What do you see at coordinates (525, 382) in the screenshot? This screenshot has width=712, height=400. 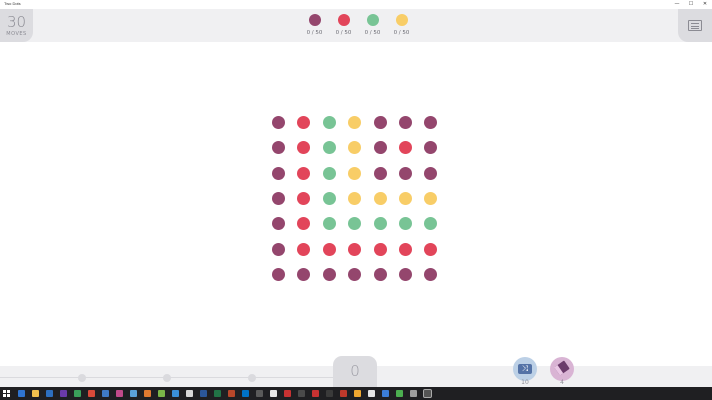 I see `shrinker-count: 10` at bounding box center [525, 382].